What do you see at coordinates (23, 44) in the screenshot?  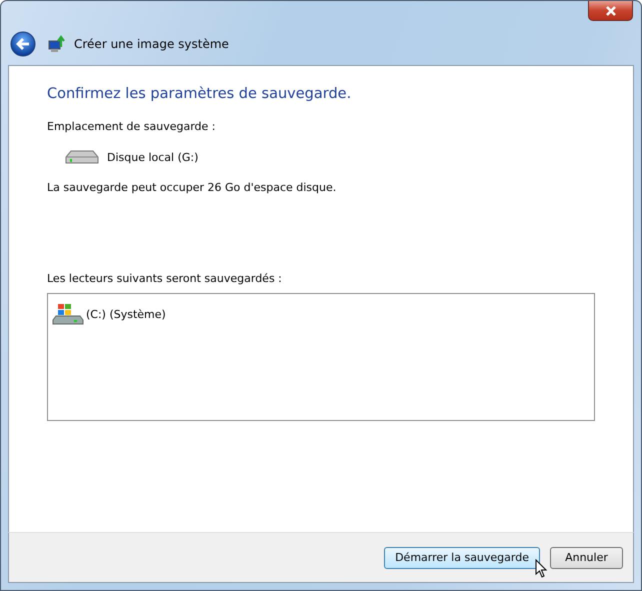 I see `back-button` at bounding box center [23, 44].